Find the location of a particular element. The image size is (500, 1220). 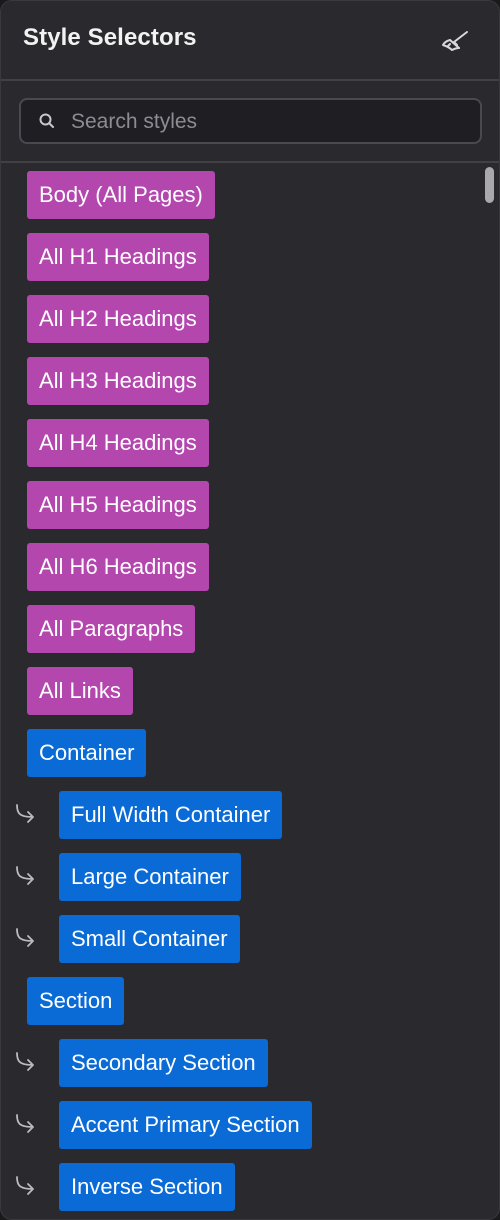

selector-row: All Paragraphs is located at coordinates (236, 629).